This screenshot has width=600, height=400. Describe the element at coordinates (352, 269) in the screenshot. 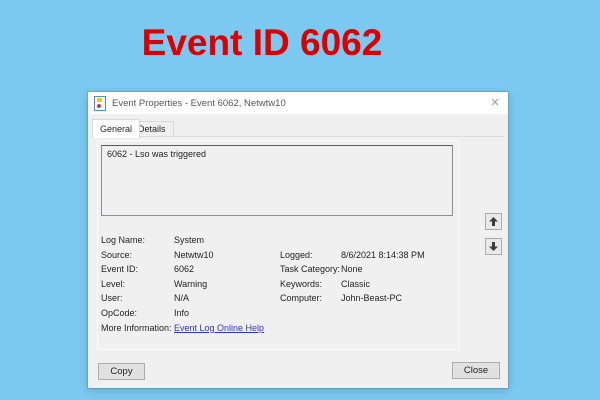

I see `field-value: None` at that location.